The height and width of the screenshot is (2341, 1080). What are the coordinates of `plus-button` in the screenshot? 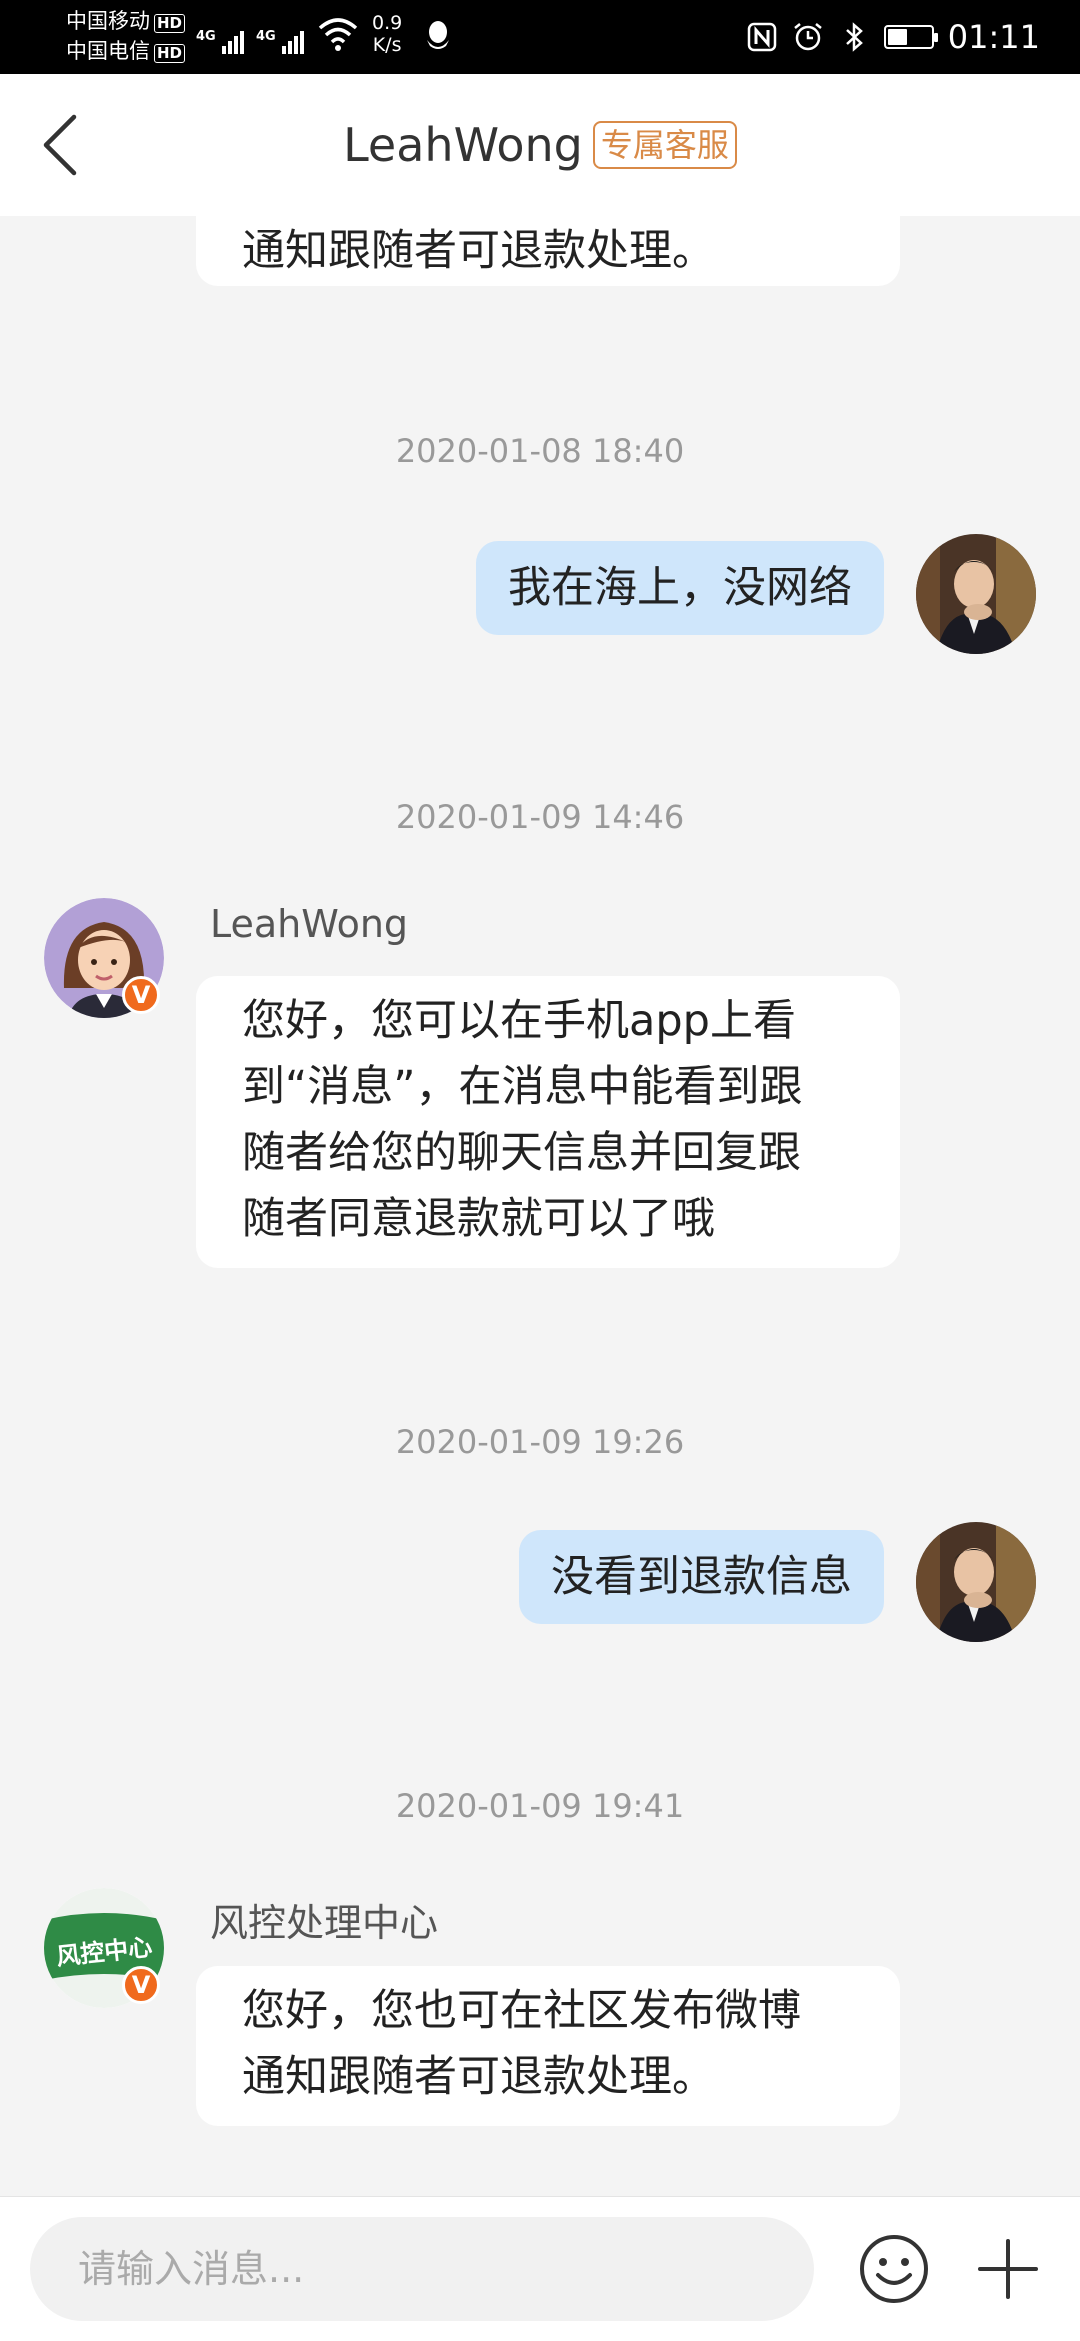 It's located at (1008, 2269).